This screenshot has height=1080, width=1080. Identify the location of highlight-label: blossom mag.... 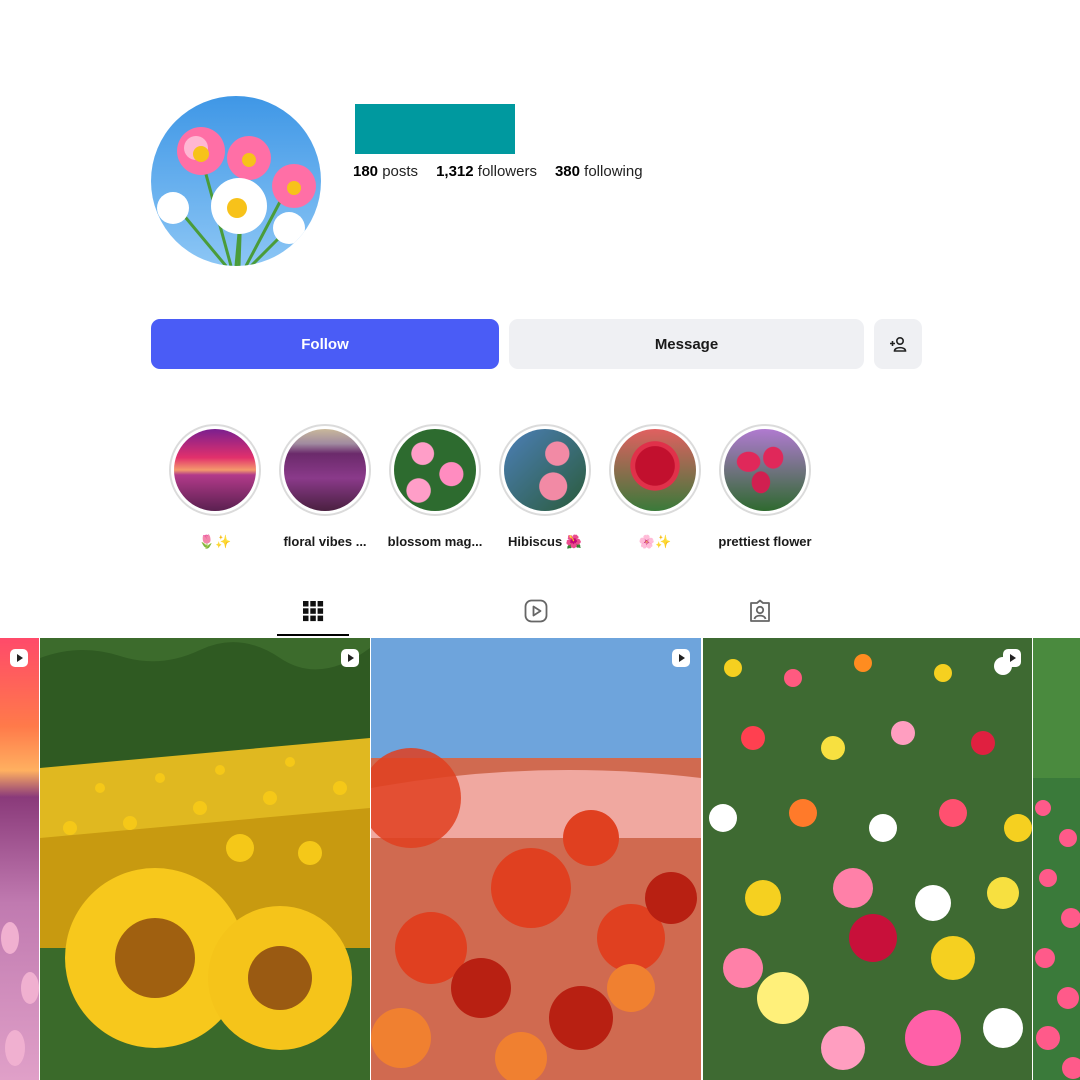
(435, 541).